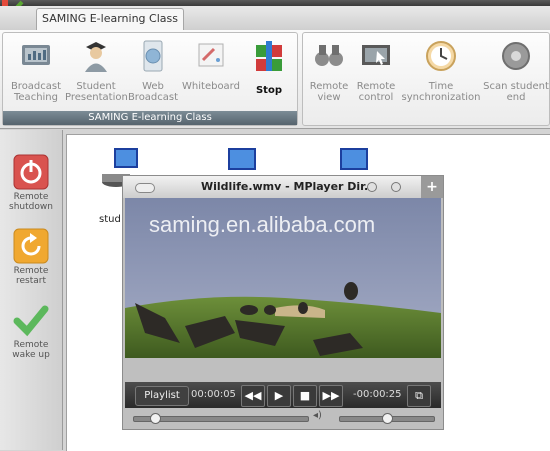  I want to click on player-titlebar: Wildlife.wmv - MPlayer Dir... +, so click(283, 187).